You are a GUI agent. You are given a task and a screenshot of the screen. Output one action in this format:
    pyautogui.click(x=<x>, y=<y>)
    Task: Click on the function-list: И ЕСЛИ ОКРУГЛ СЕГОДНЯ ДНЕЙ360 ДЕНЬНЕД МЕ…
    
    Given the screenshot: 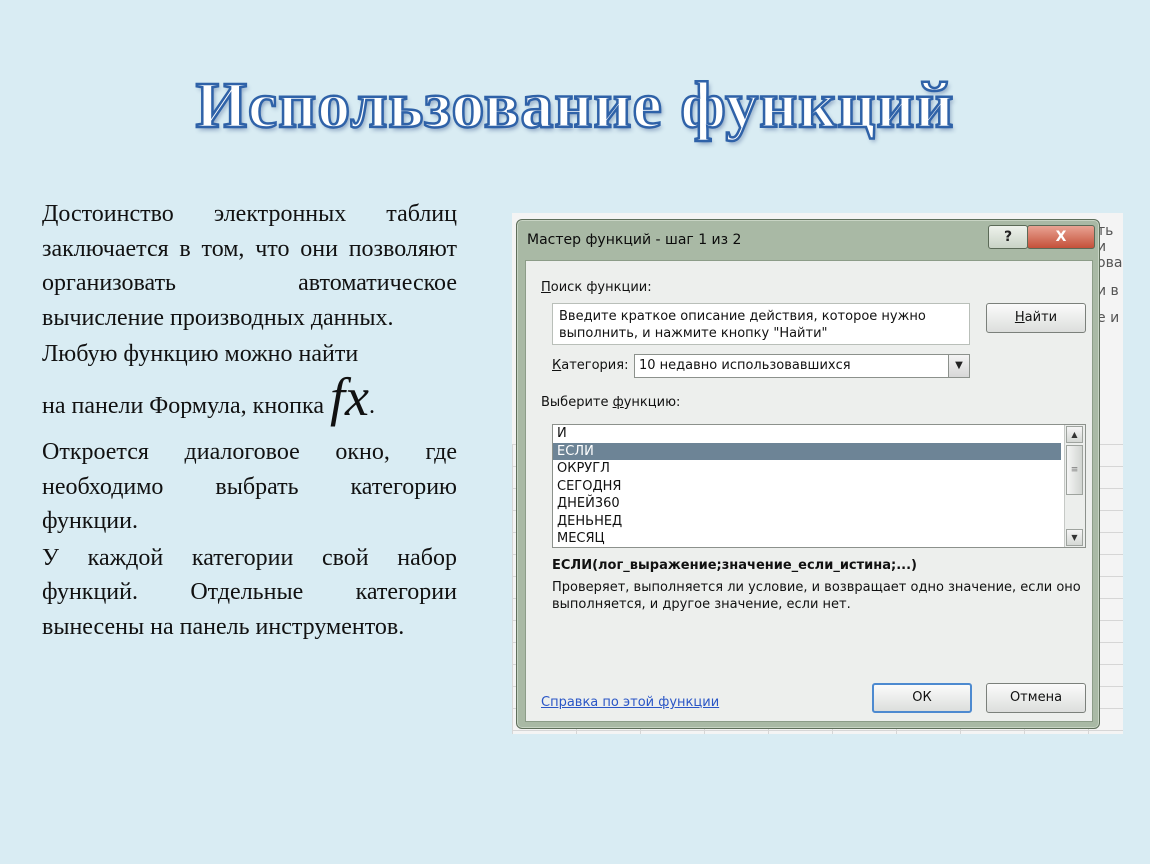 What is the action you would take?
    pyautogui.click(x=819, y=486)
    